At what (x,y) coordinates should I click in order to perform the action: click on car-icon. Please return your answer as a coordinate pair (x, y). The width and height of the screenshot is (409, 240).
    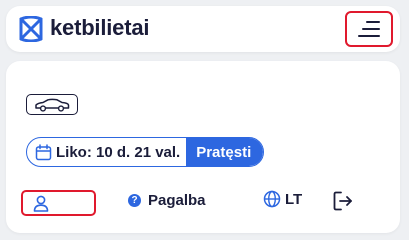
    Looking at the image, I should click on (52, 105).